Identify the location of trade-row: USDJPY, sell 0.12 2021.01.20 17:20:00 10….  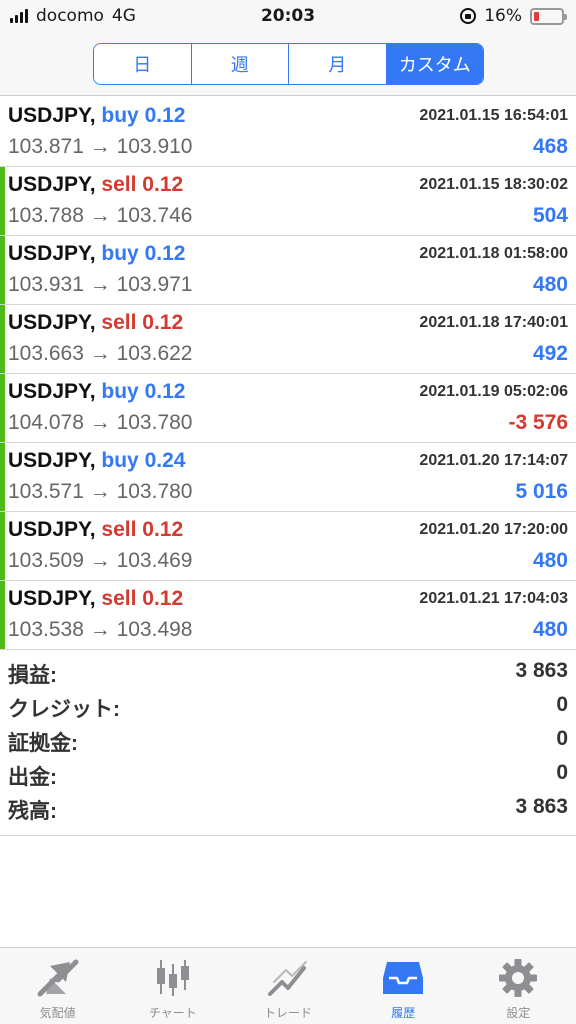
(288, 546).